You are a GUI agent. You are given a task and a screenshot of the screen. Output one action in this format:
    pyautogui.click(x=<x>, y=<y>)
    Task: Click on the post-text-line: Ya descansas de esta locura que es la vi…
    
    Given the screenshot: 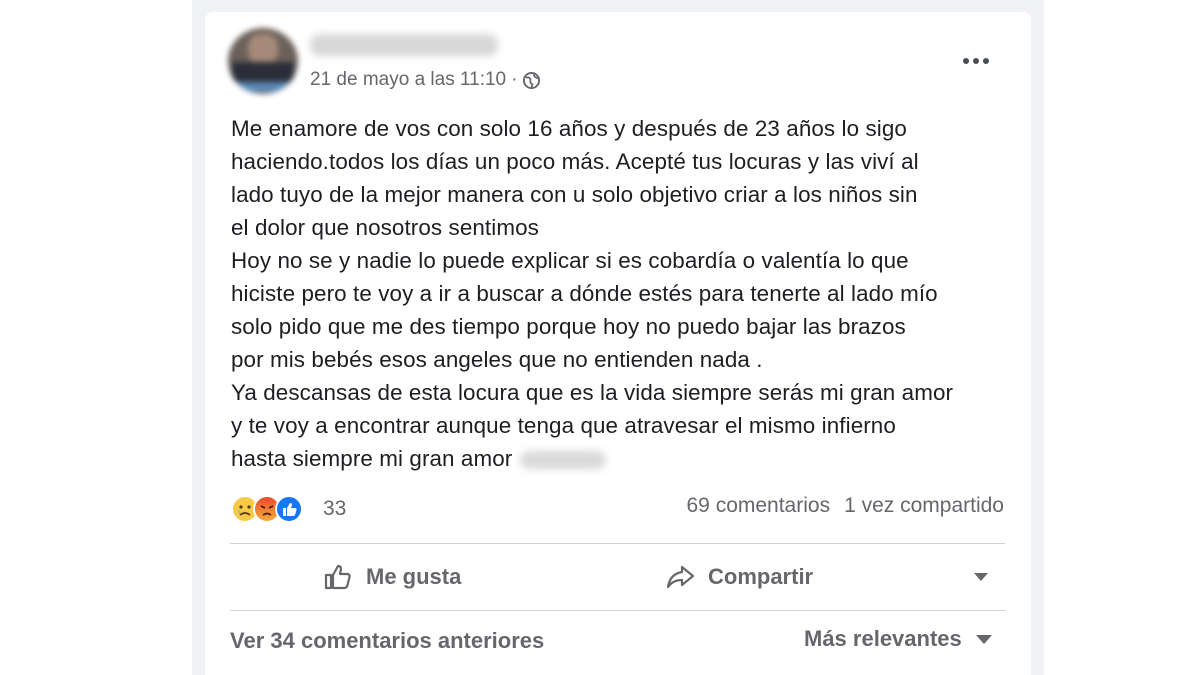 What is the action you would take?
    pyautogui.click(x=592, y=392)
    